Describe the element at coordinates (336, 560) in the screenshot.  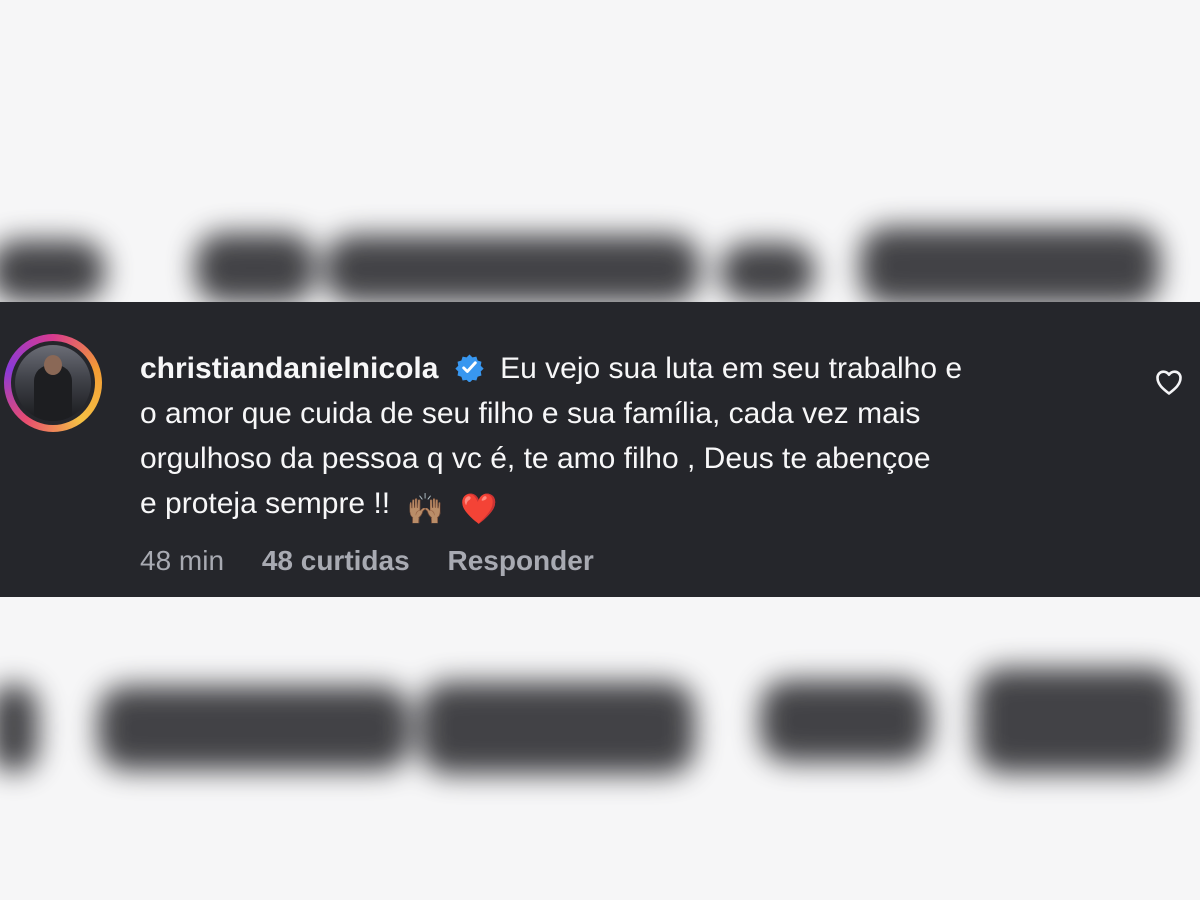
I see `likes-count-link: 48 curtidas` at that location.